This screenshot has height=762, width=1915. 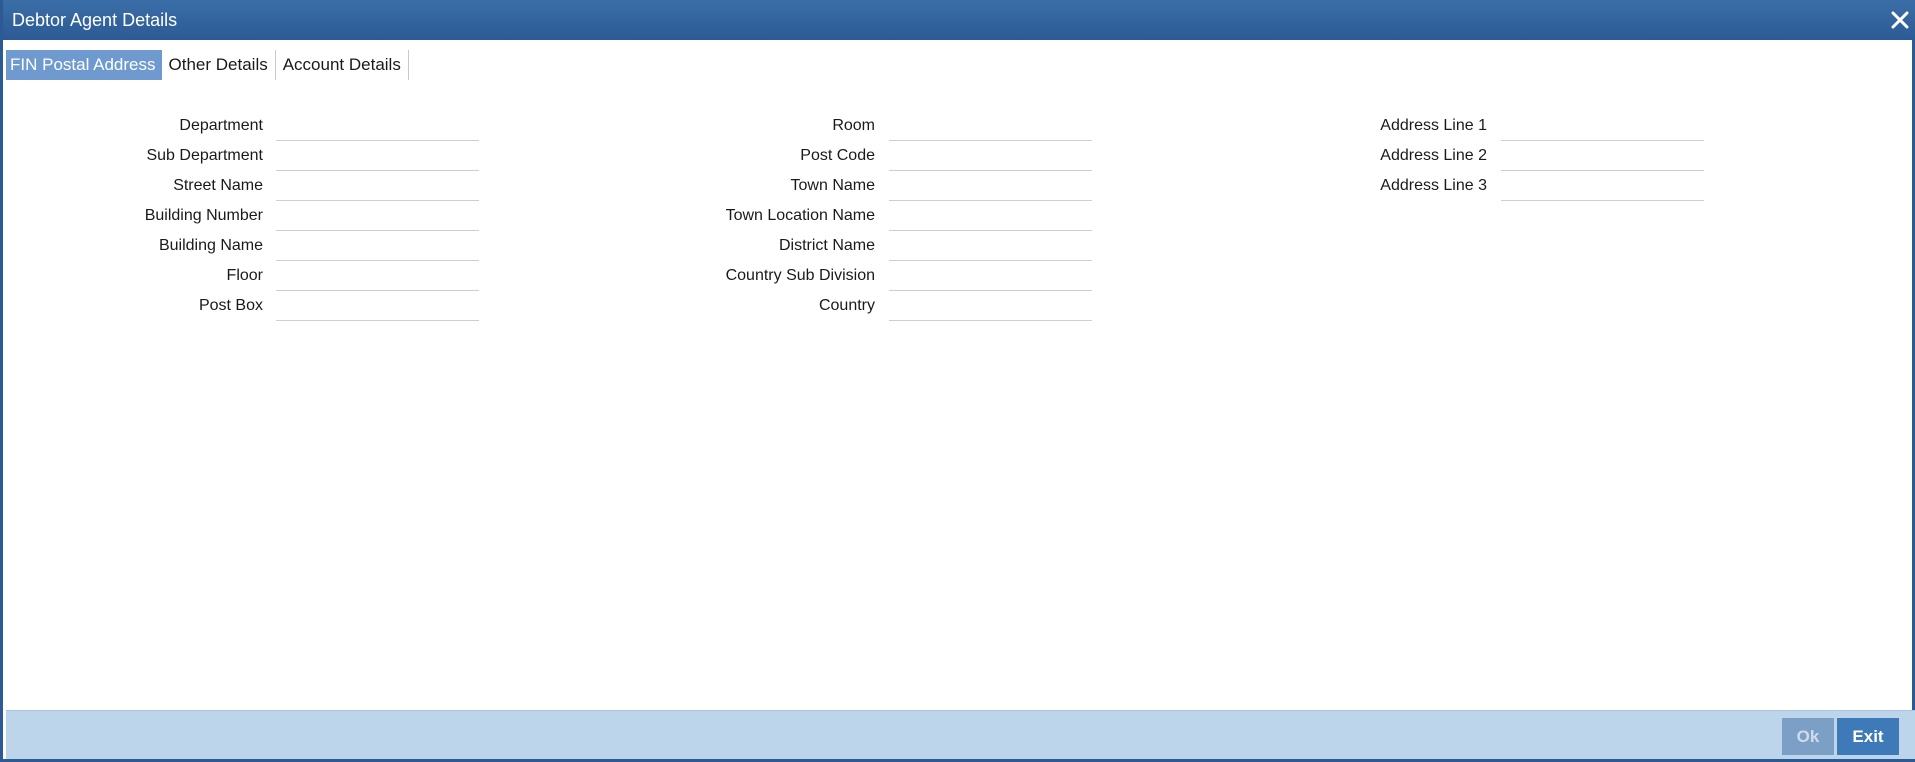 I want to click on building-name-input, so click(x=377, y=246).